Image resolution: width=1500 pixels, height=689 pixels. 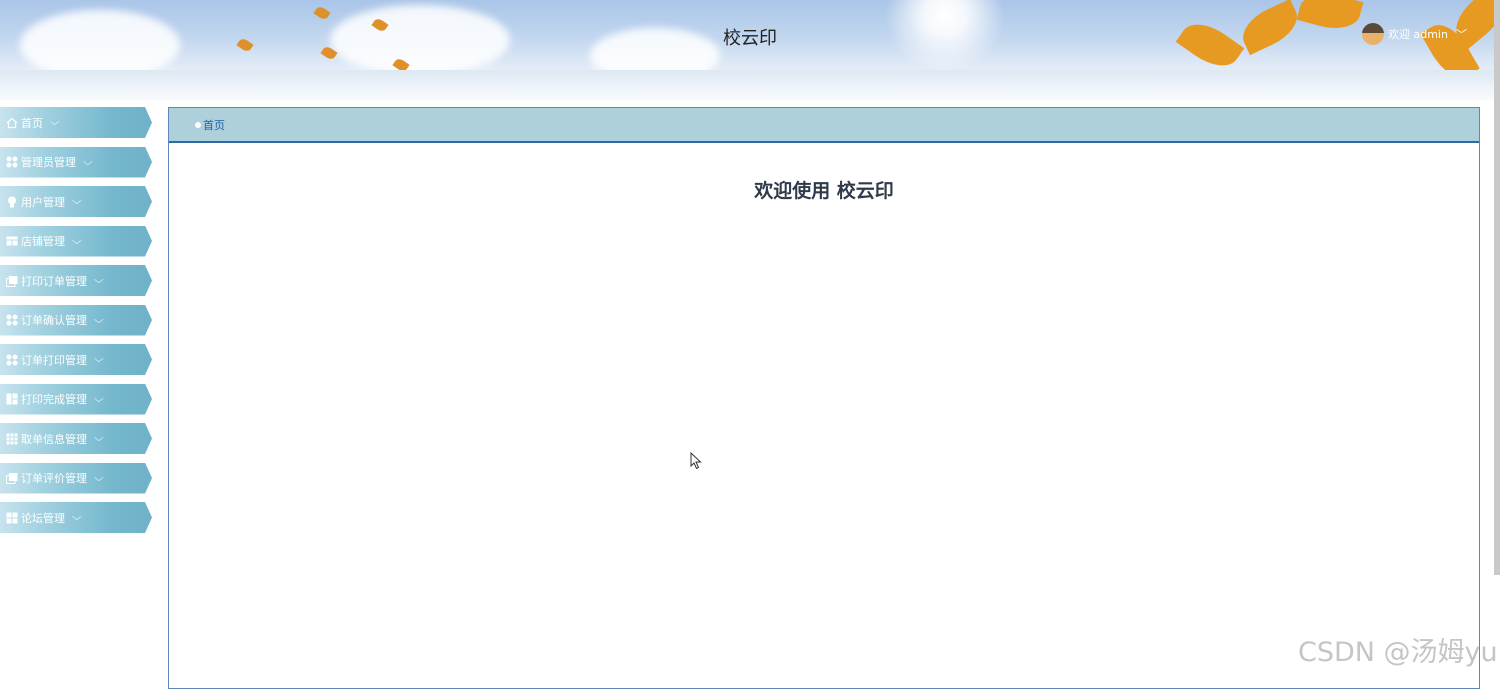 What do you see at coordinates (11, 201) in the screenshot?
I see `user-icon` at bounding box center [11, 201].